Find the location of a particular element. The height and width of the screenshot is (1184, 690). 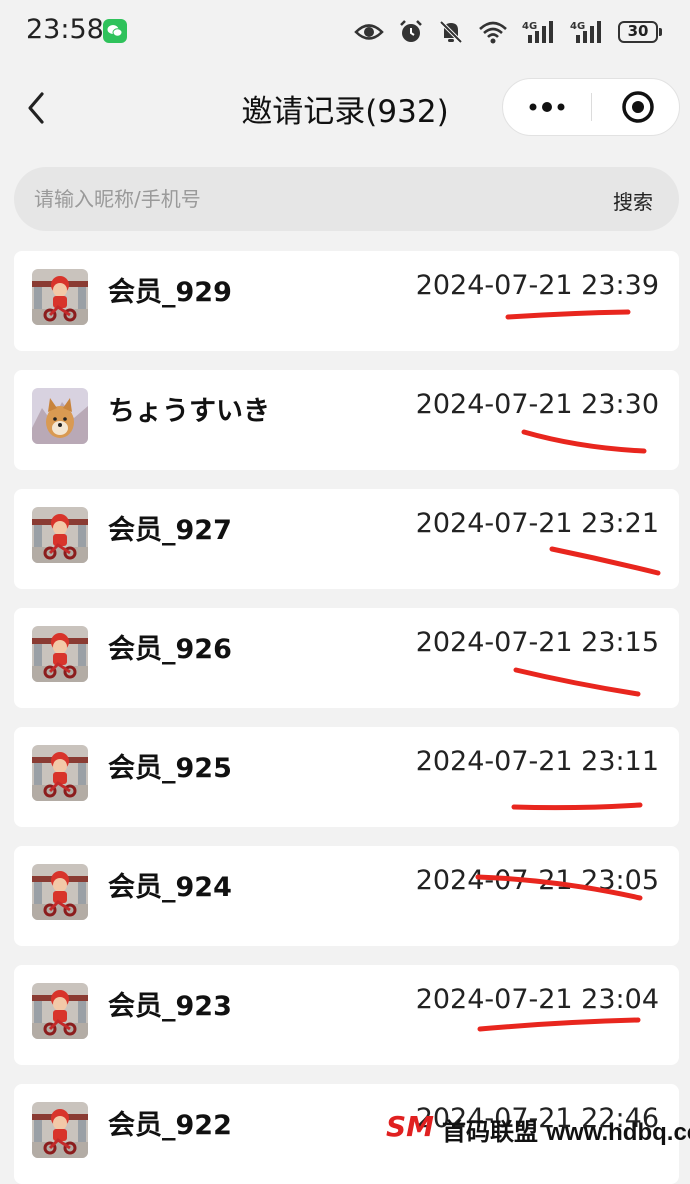

record-row: 会员_924 2024-07-21 23:05 is located at coordinates (346, 896).